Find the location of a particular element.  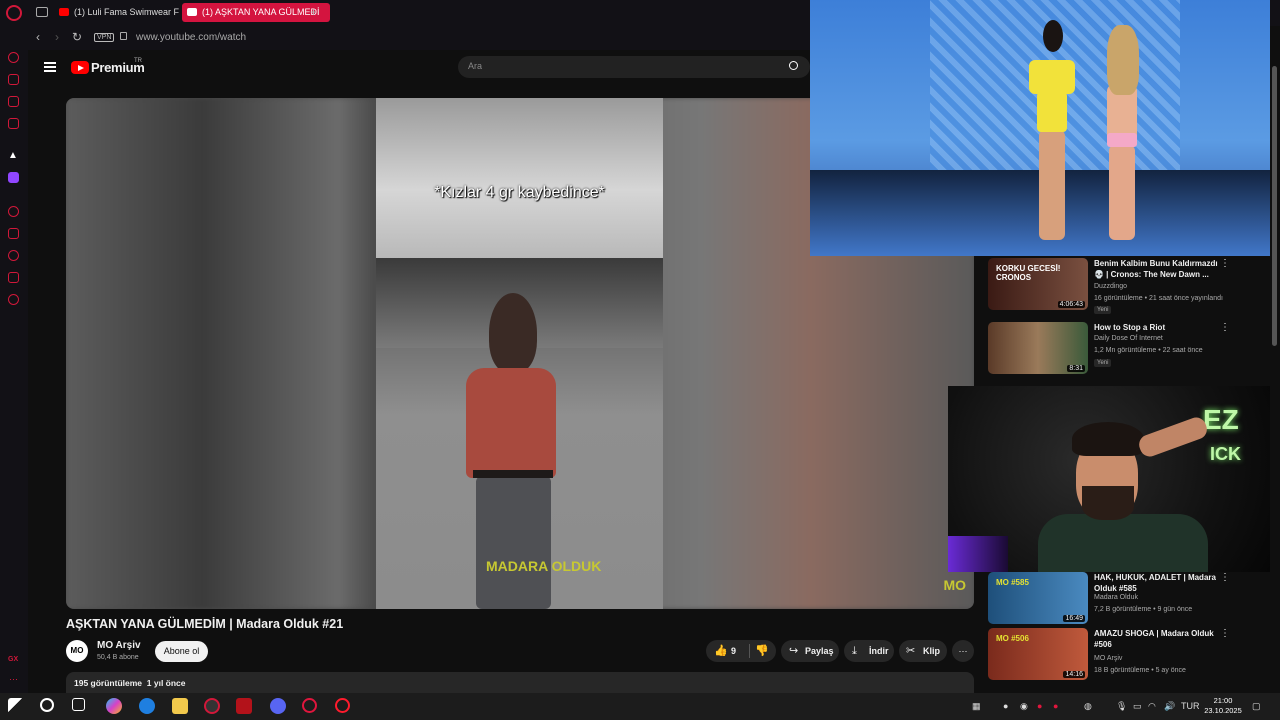

menu-icon is located at coordinates (50, 67).